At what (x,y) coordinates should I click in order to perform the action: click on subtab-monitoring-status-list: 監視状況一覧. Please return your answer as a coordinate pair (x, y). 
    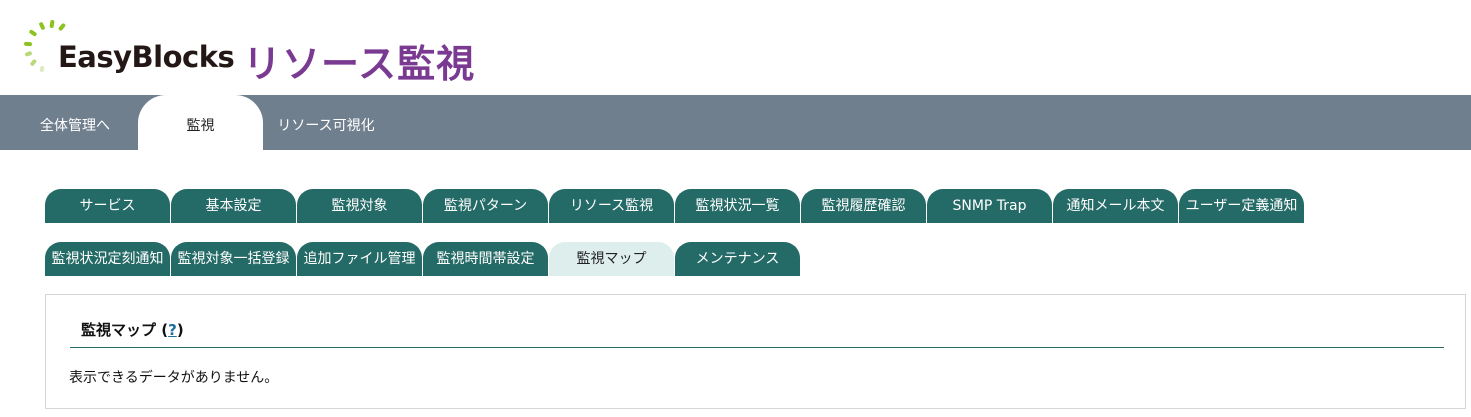
    Looking at the image, I should click on (737, 206).